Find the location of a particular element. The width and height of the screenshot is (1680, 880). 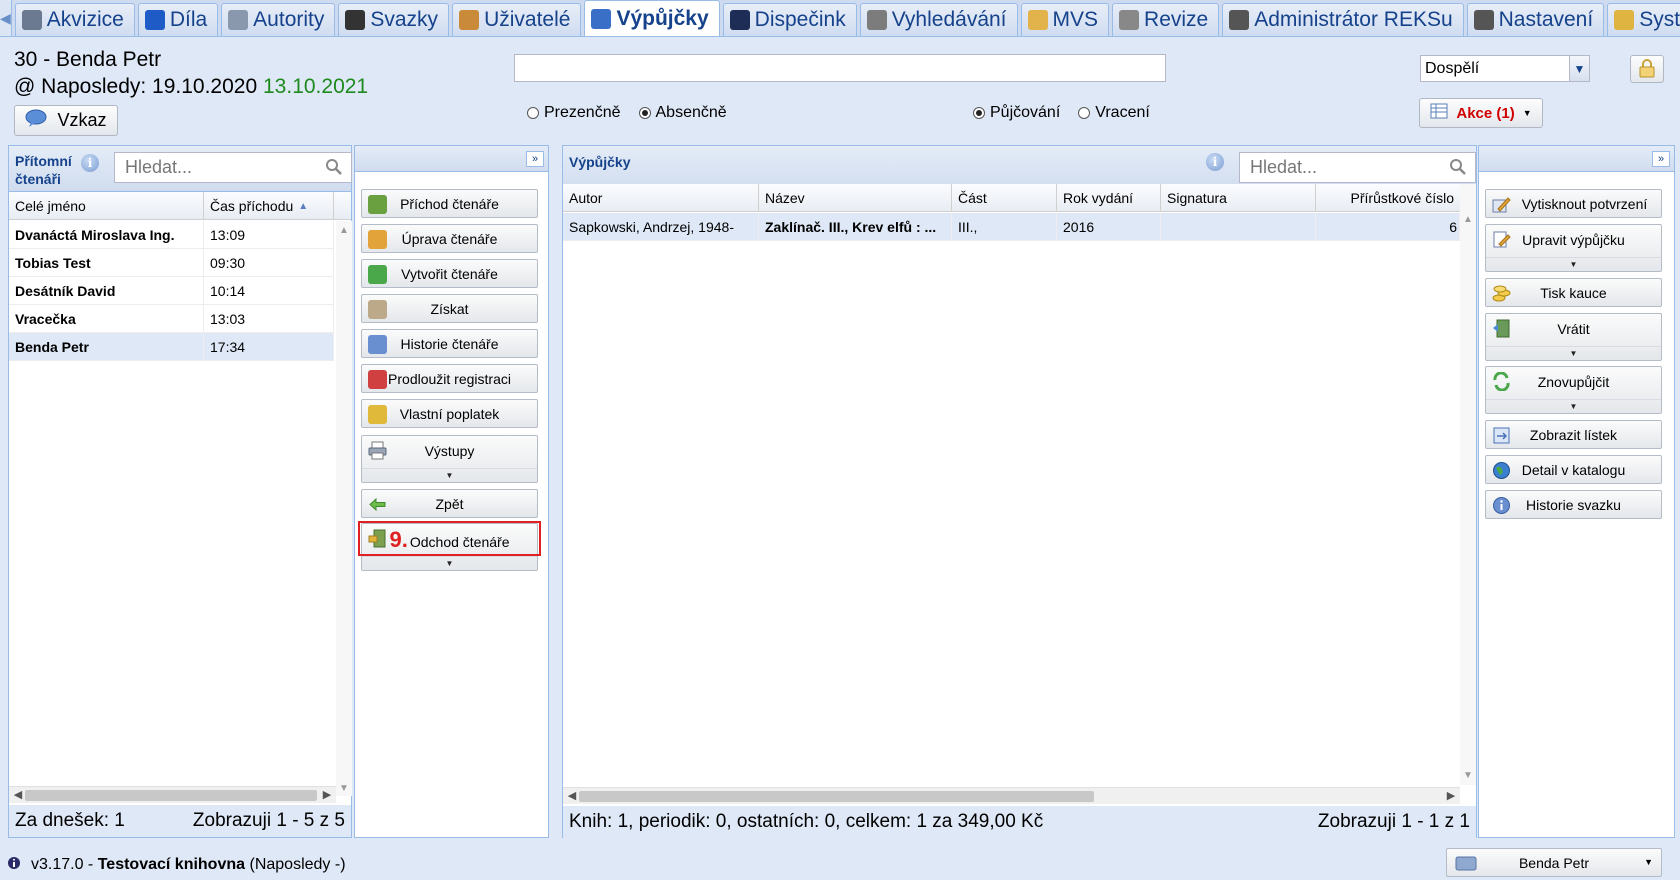

loans-info-icon: i is located at coordinates (1215, 162).